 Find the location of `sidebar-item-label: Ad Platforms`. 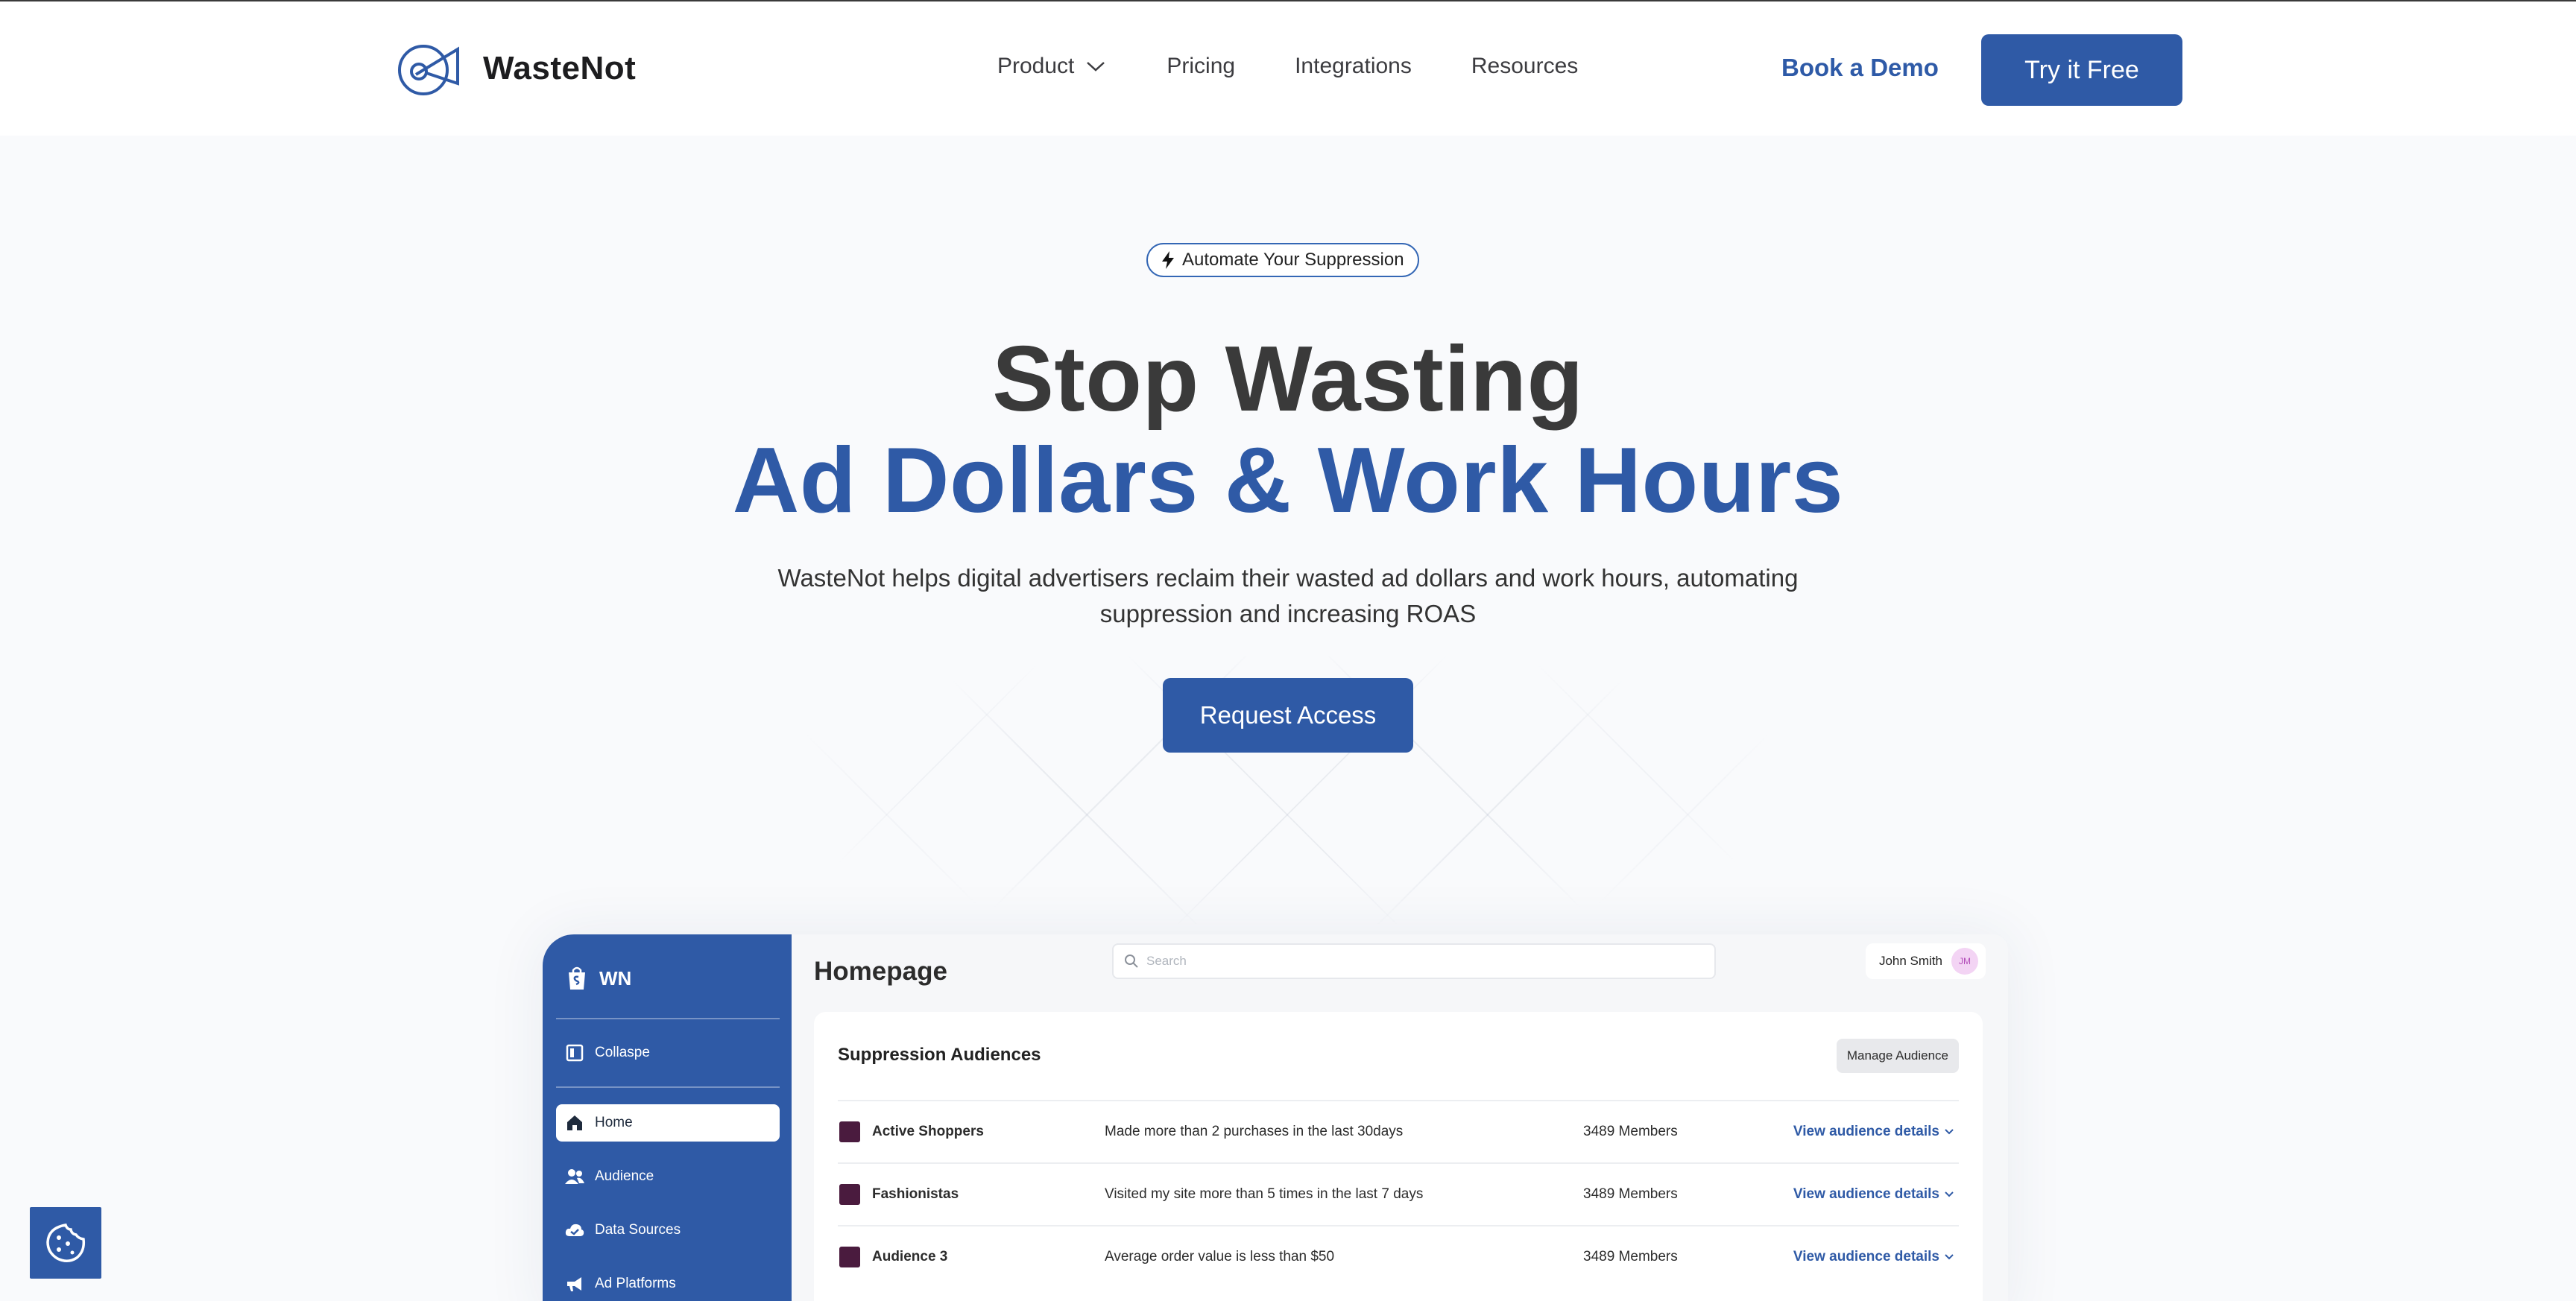

sidebar-item-label: Ad Platforms is located at coordinates (635, 1283).